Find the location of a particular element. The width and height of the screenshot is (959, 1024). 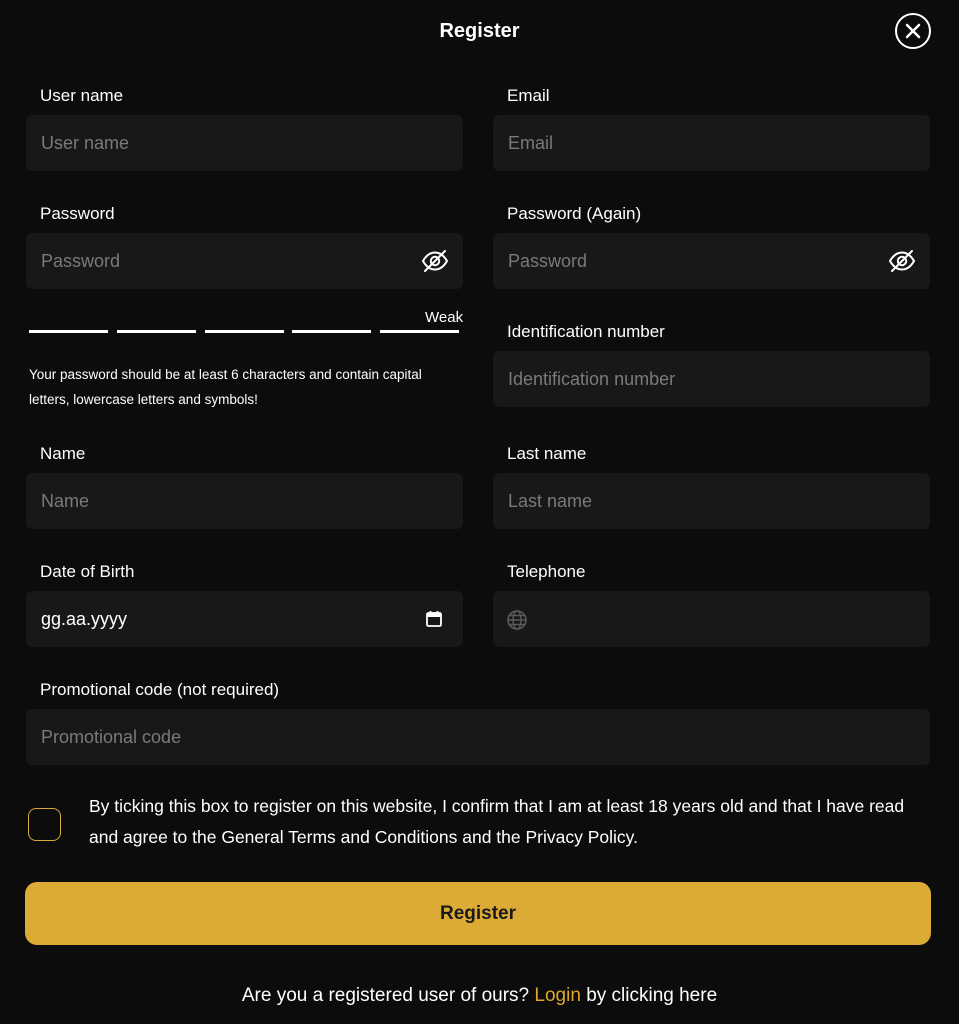

username-field-wrap is located at coordinates (244, 143).